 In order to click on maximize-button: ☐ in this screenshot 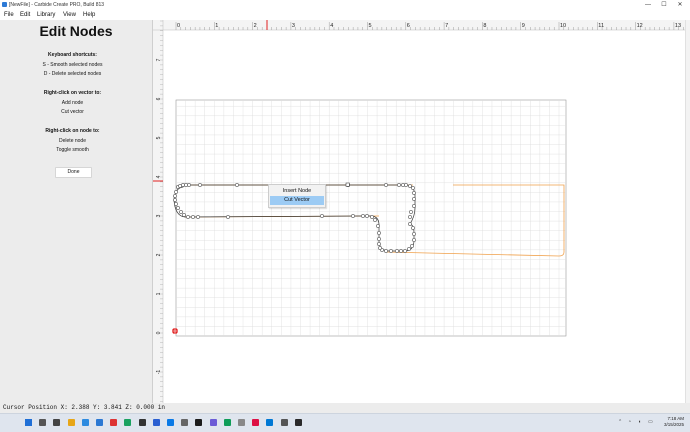, I will do `click(664, 5)`.